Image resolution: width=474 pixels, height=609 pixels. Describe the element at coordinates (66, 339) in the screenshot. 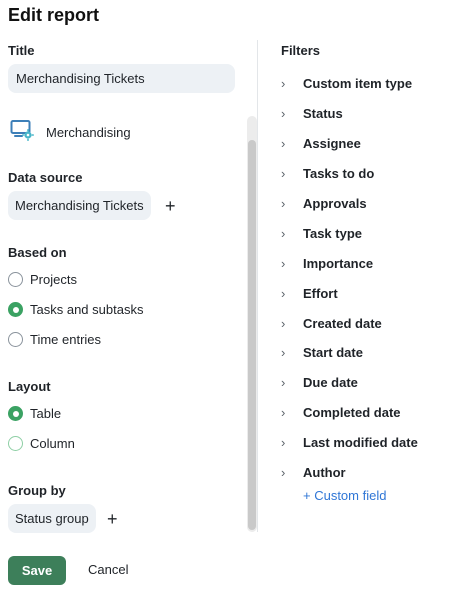

I see `radio-label: Time entries` at that location.